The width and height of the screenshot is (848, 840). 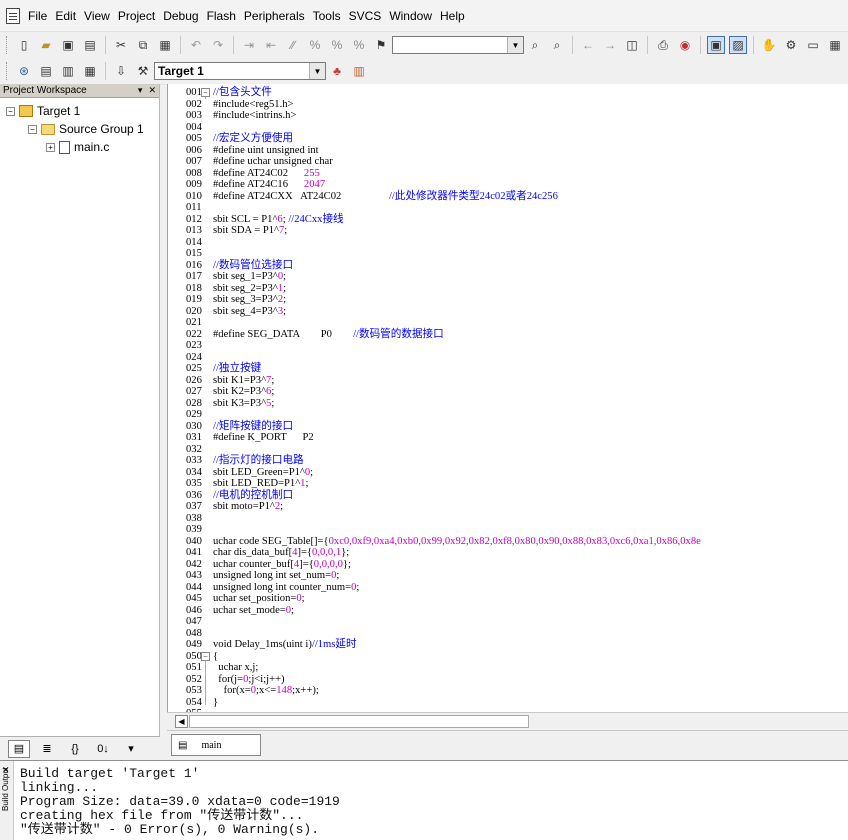 I want to click on code-line: 029, so click(x=508, y=415).